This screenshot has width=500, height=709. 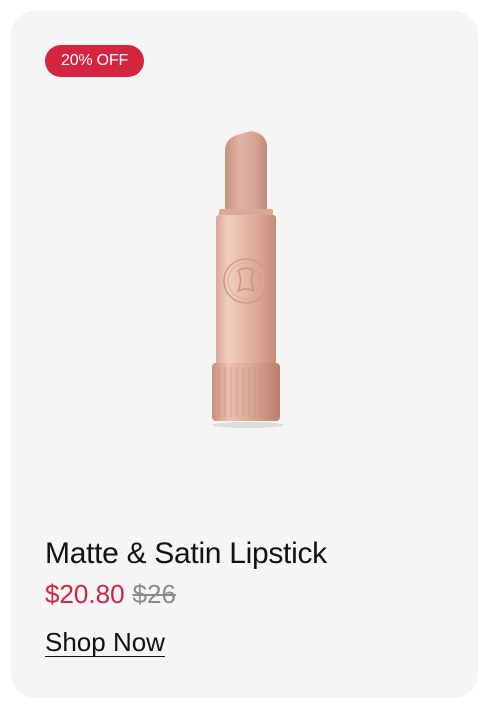 What do you see at coordinates (186, 553) in the screenshot?
I see `product-title: Matte & Satin Lipstick` at bounding box center [186, 553].